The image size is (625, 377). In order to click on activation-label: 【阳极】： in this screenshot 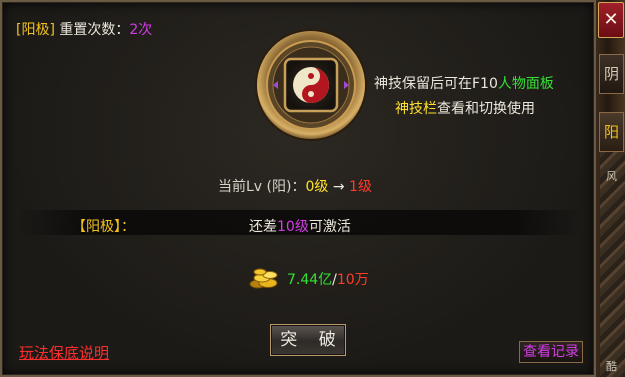, I will do `click(103, 227)`.